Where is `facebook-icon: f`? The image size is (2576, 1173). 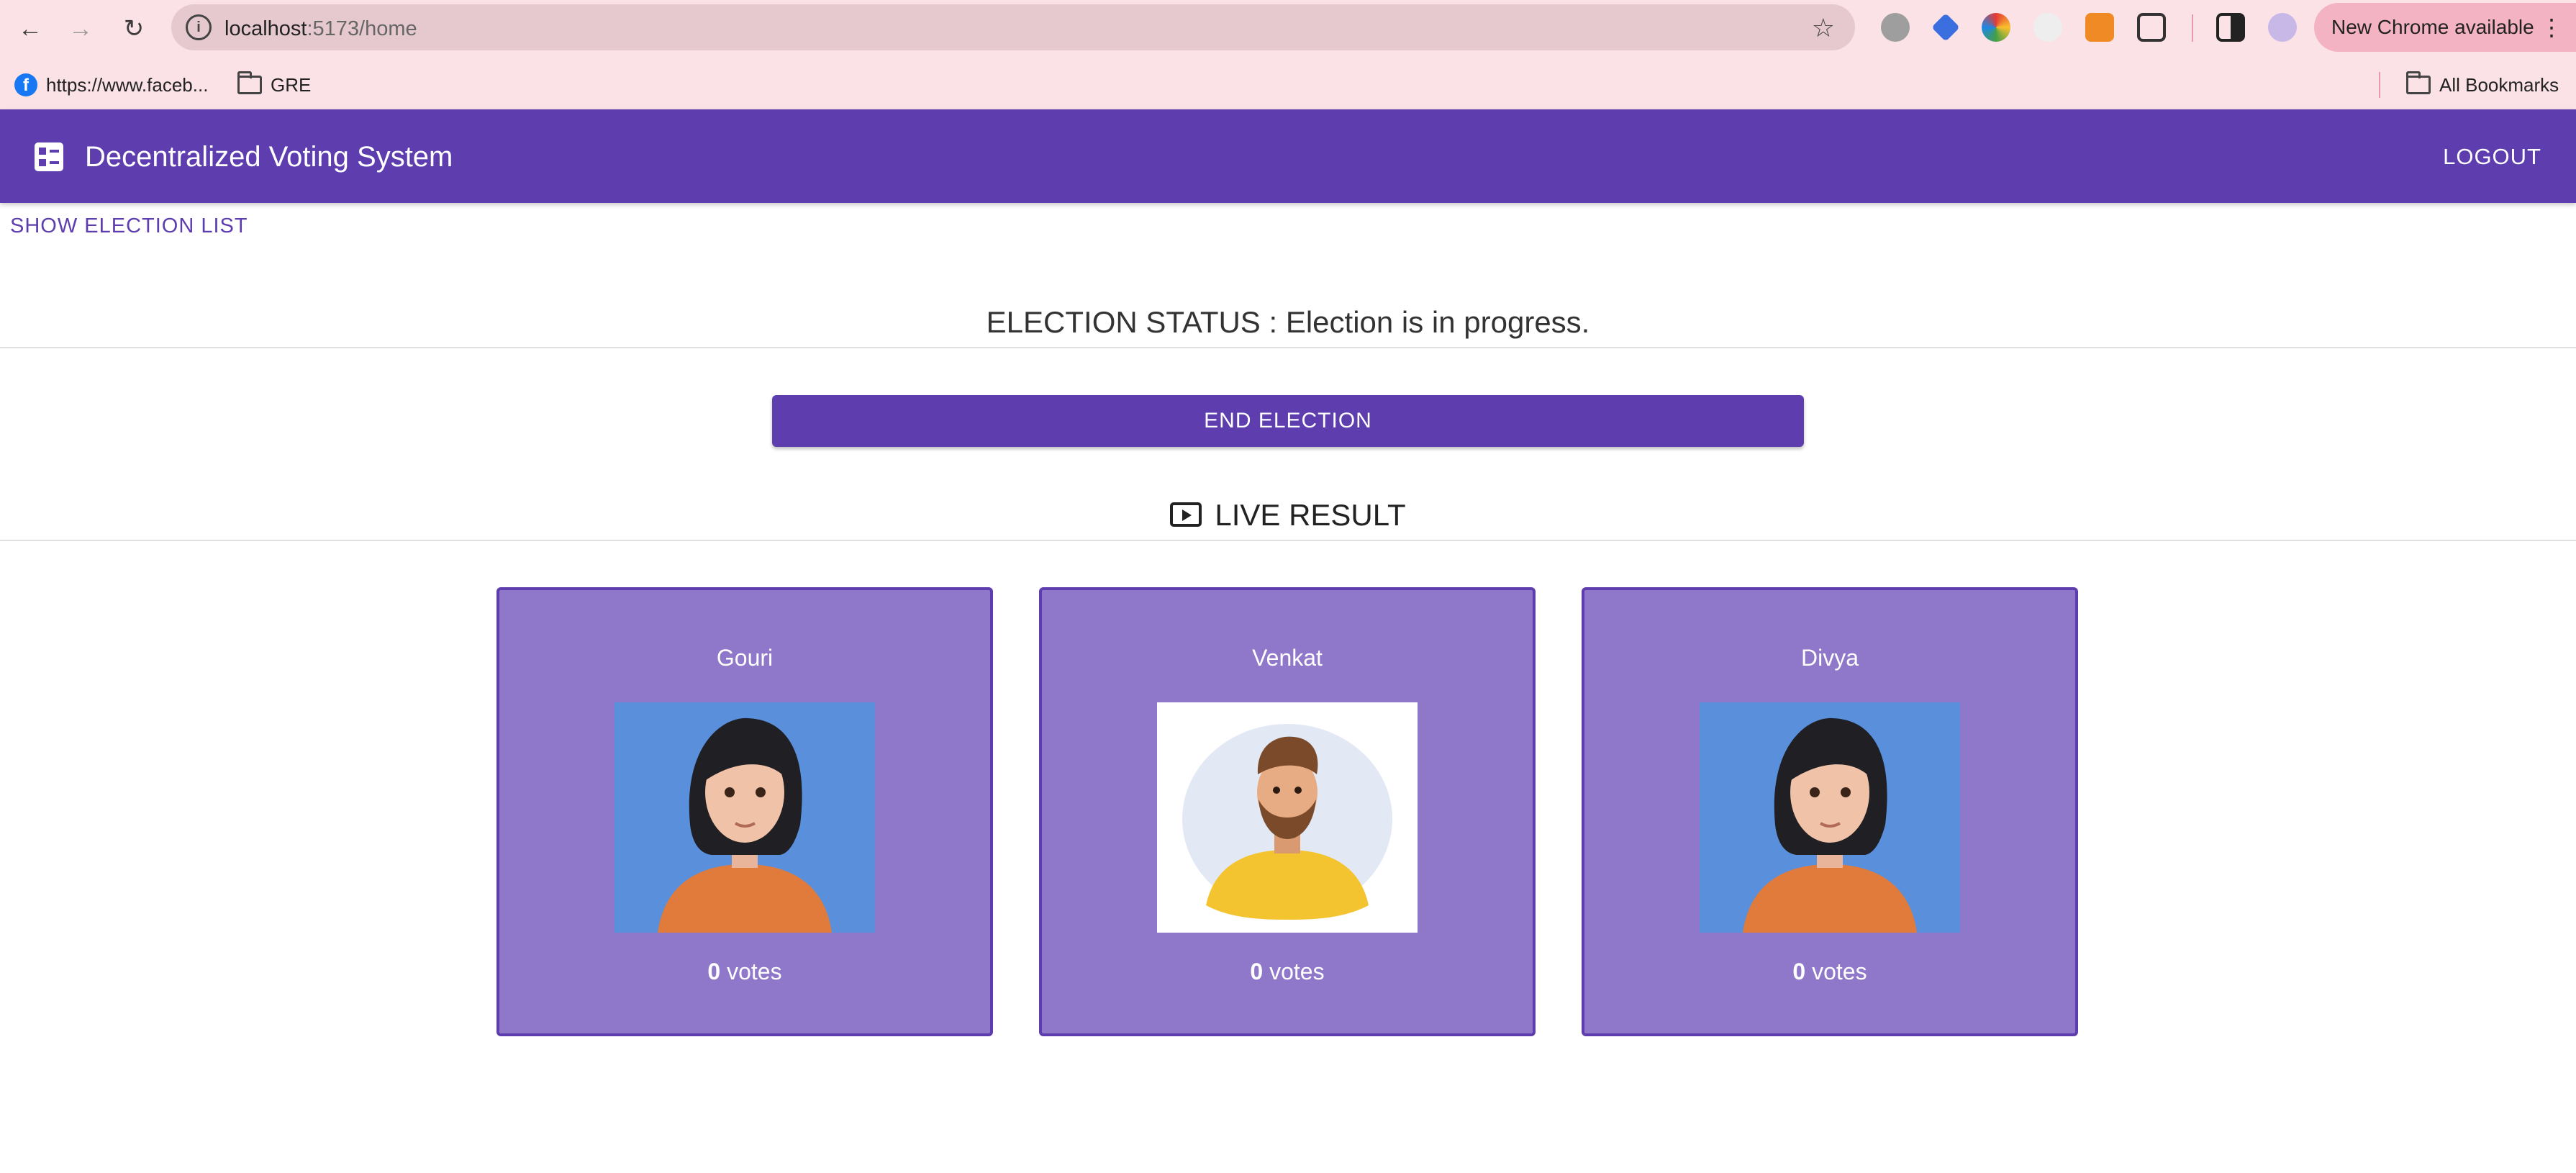 facebook-icon: f is located at coordinates (25, 84).